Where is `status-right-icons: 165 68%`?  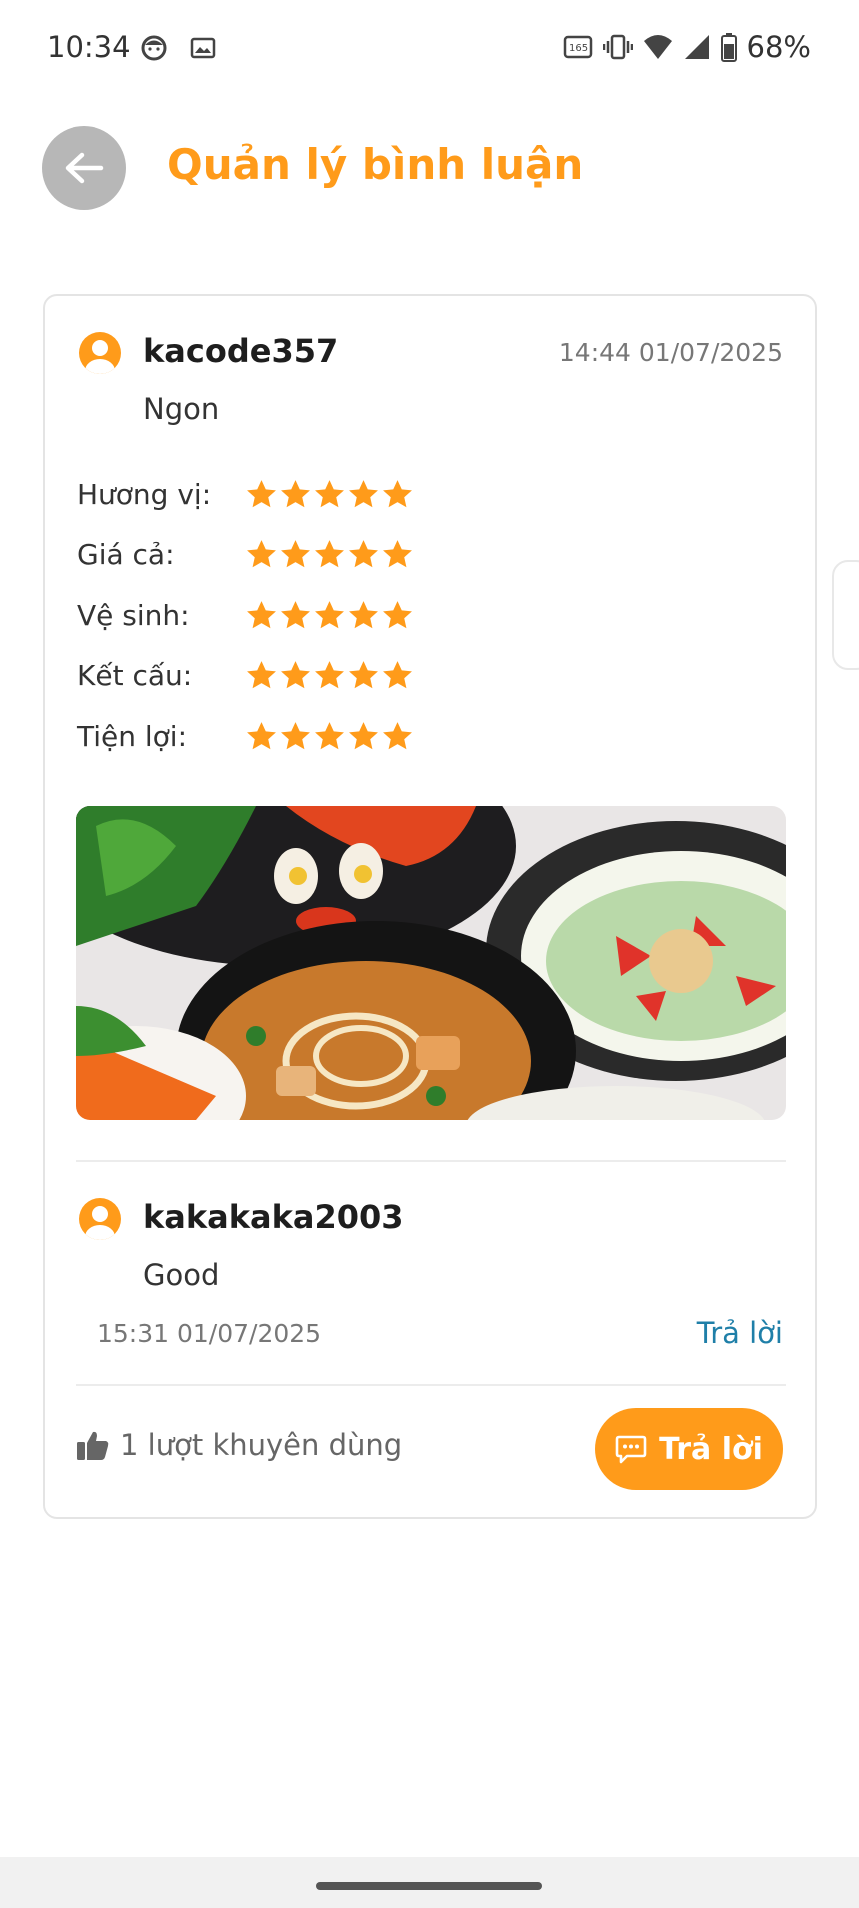
status-right-icons: 165 68% is located at coordinates (687, 47).